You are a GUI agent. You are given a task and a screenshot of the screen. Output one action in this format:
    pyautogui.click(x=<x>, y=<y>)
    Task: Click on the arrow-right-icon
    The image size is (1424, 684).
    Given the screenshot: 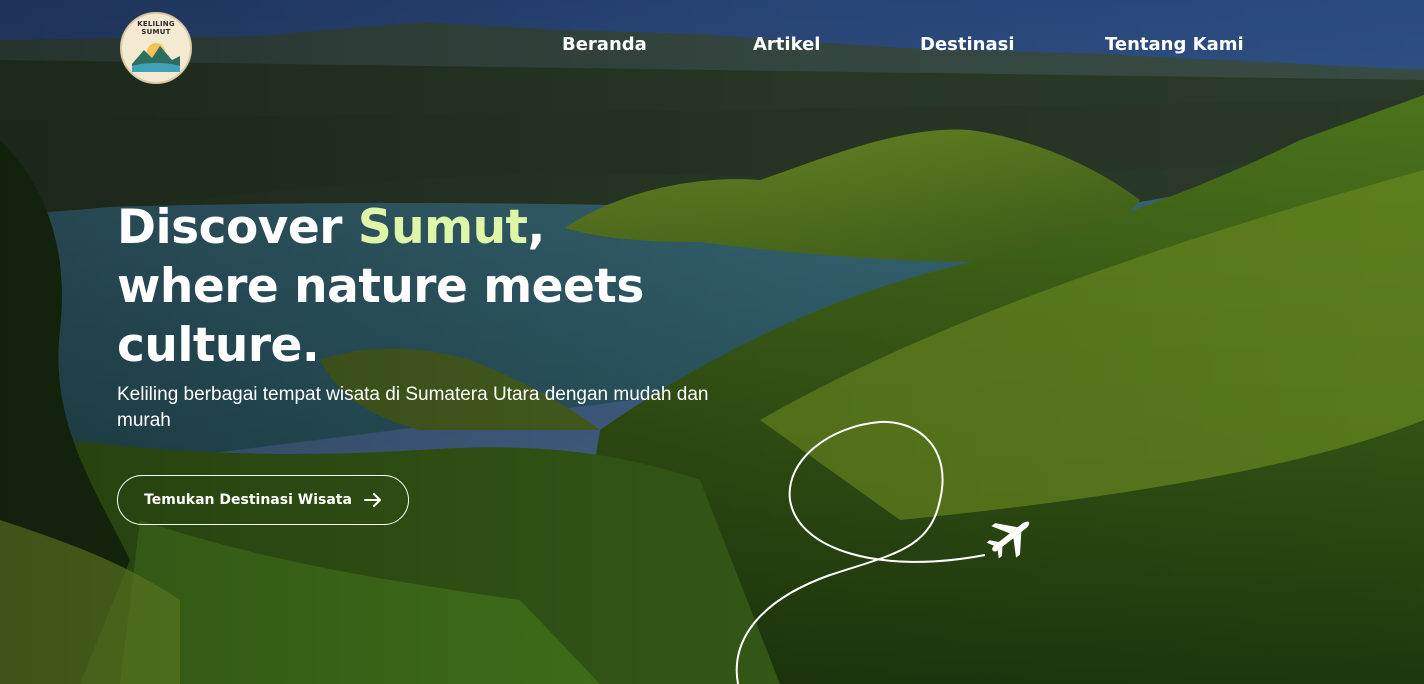 What is the action you would take?
    pyautogui.click(x=372, y=500)
    